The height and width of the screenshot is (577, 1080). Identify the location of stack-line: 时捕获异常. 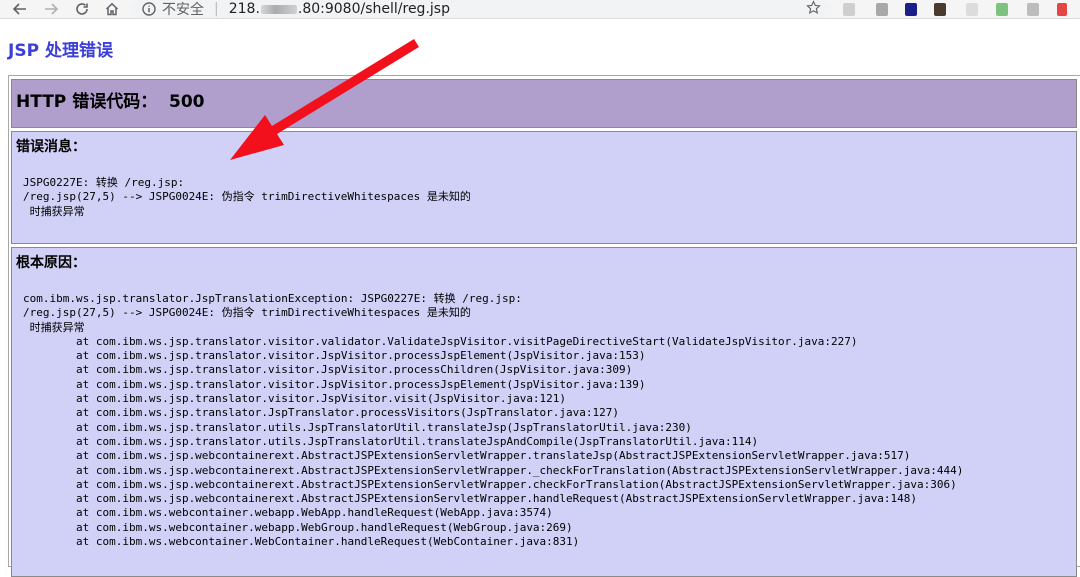
(54, 327).